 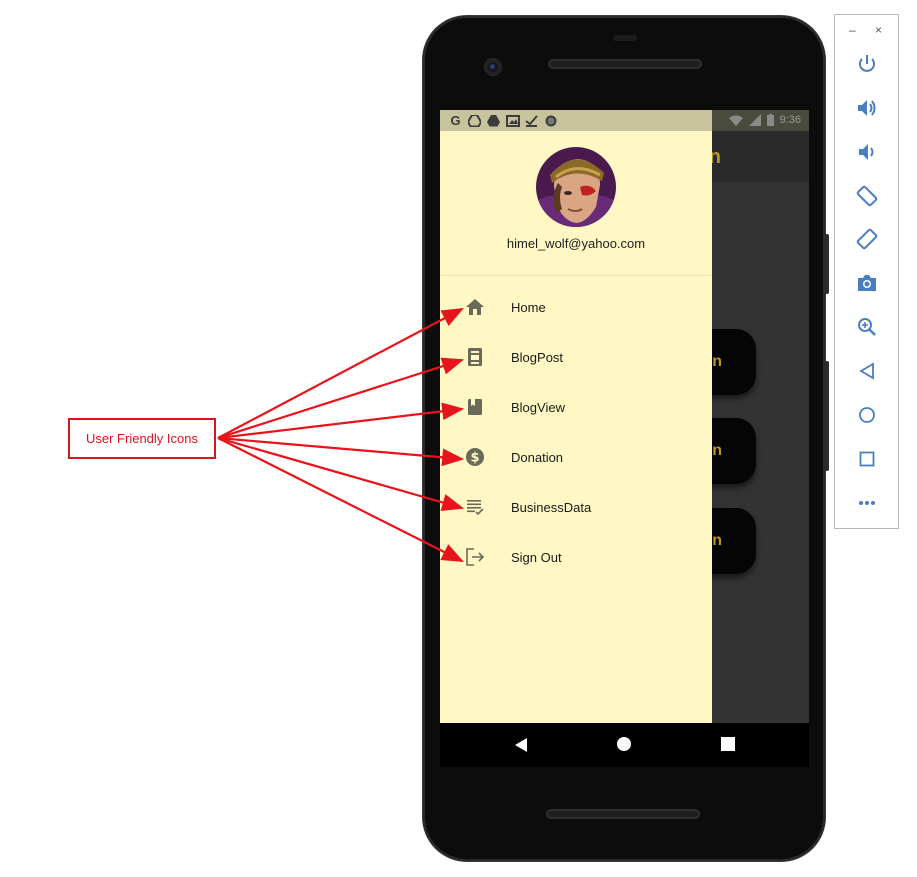 I want to click on volume-down-icon, so click(x=867, y=152).